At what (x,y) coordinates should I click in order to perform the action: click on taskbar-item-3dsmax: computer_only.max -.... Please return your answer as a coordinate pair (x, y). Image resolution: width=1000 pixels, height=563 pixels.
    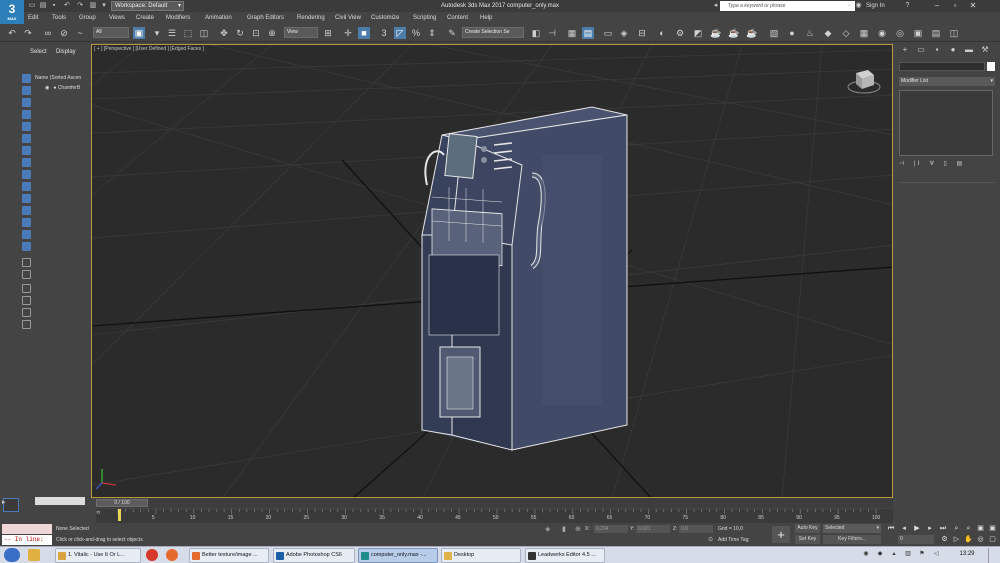
    Looking at the image, I should click on (398, 555).